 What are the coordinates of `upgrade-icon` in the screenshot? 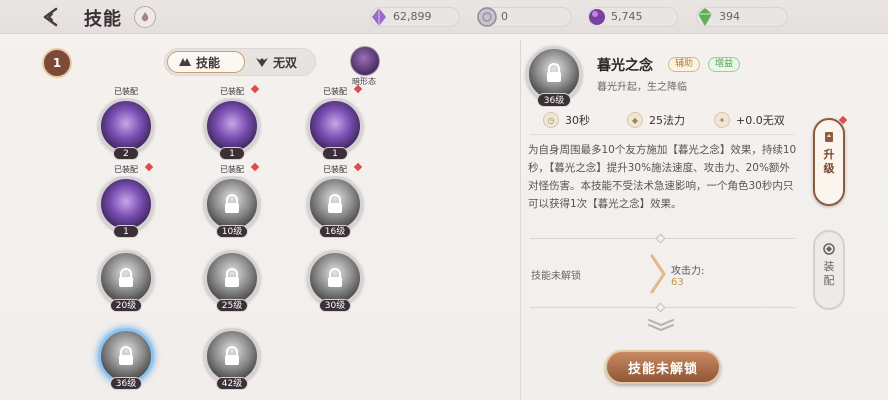 It's located at (829, 137).